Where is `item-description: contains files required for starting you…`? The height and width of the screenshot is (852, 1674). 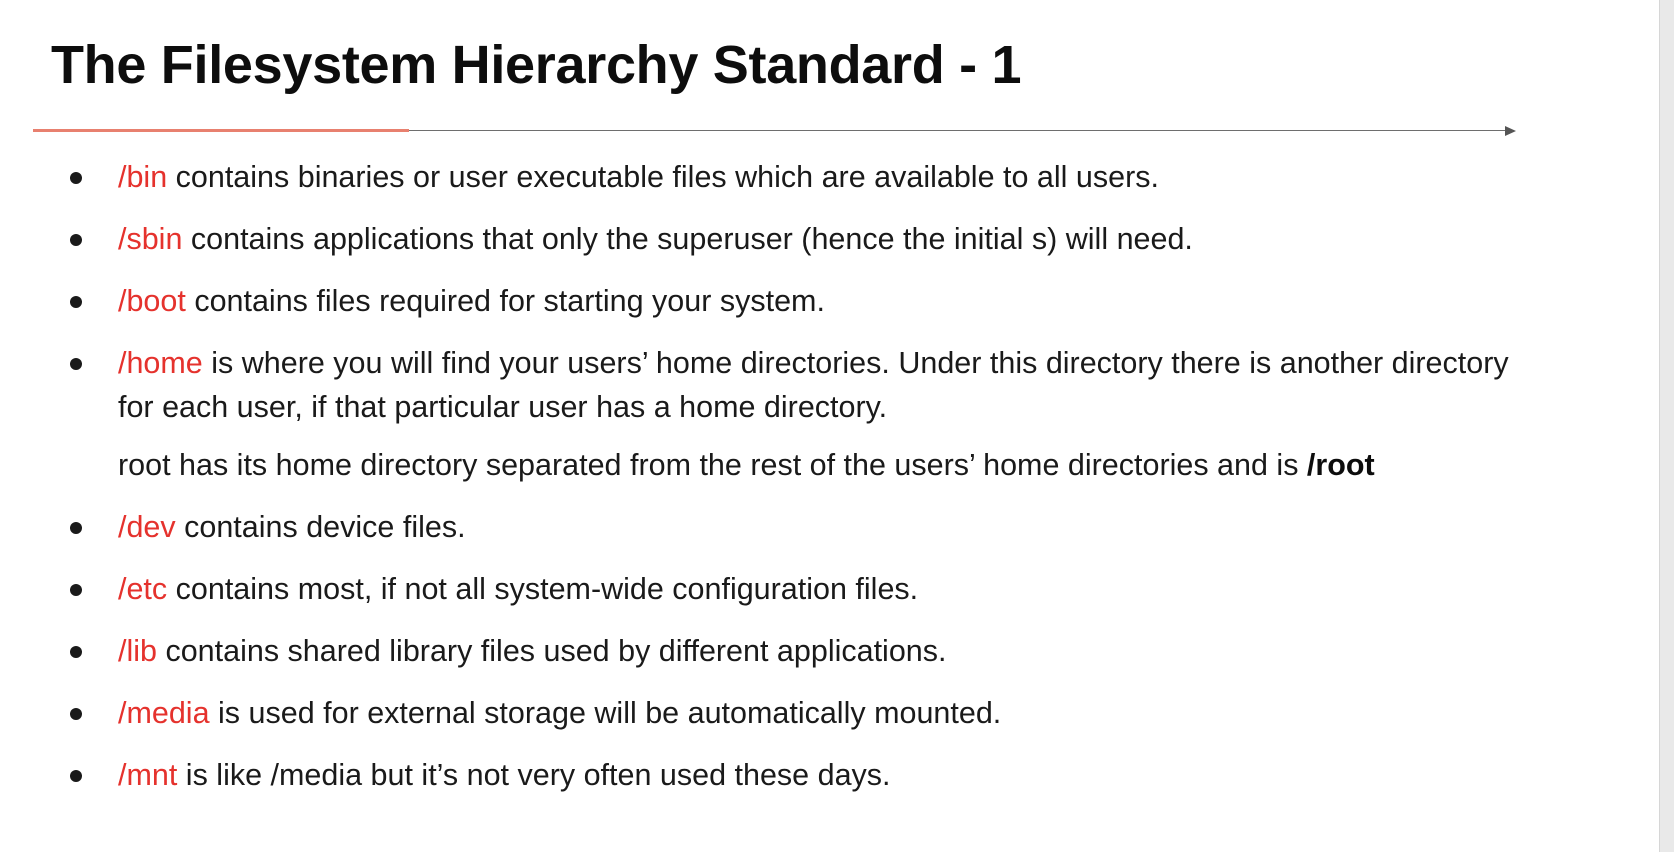
item-description: contains files required for starting you… is located at coordinates (505, 301).